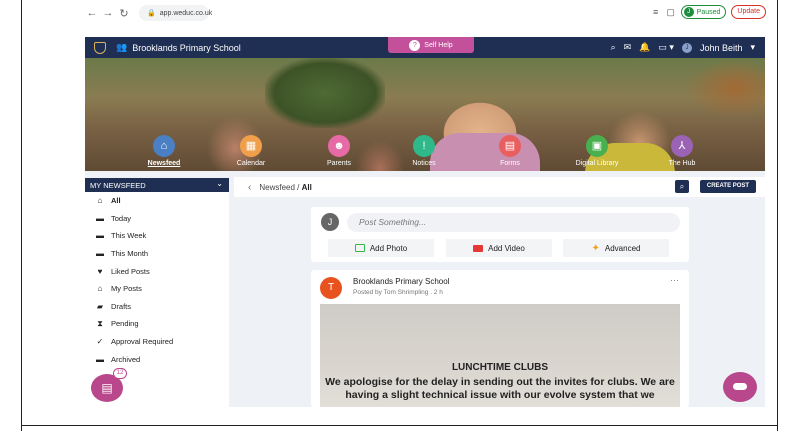  What do you see at coordinates (120, 373) in the screenshot?
I see `notification-badge: 12` at bounding box center [120, 373].